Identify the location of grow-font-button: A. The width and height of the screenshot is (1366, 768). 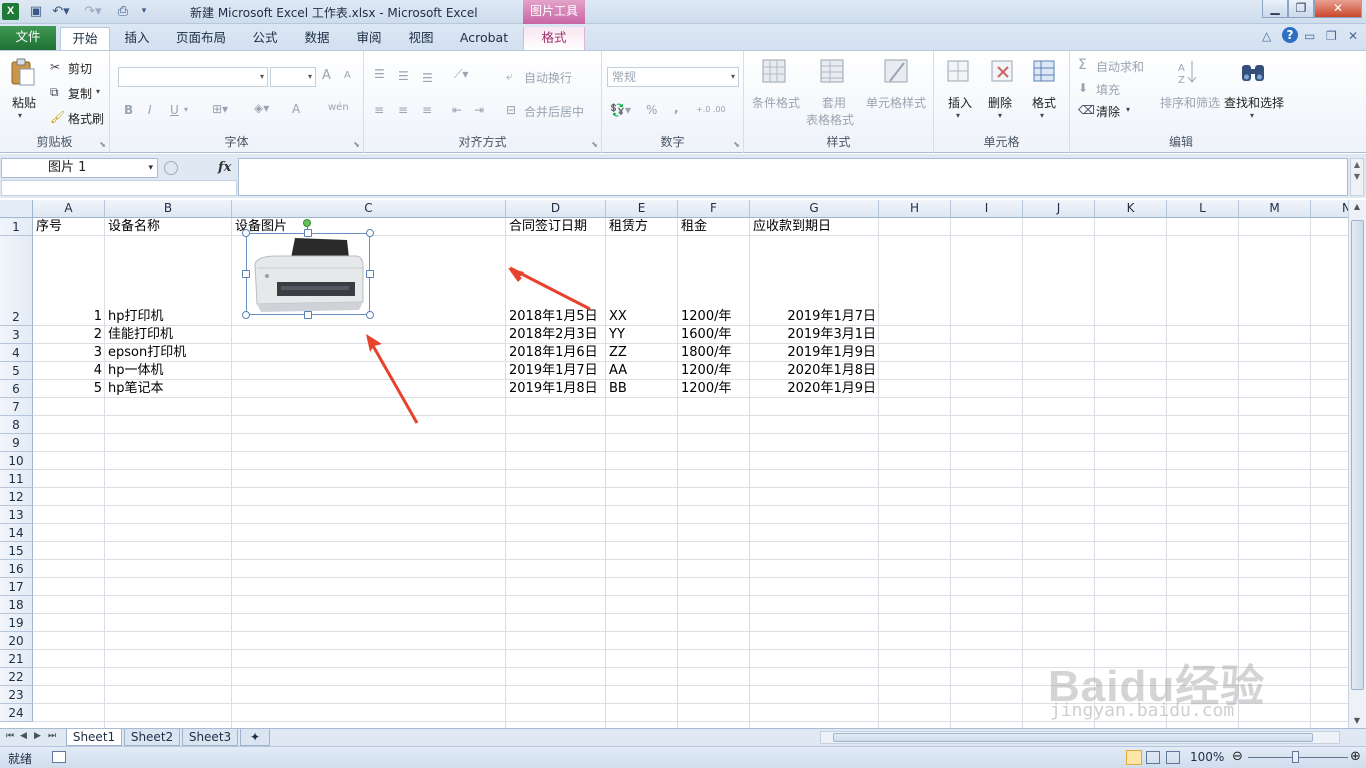
(326, 75).